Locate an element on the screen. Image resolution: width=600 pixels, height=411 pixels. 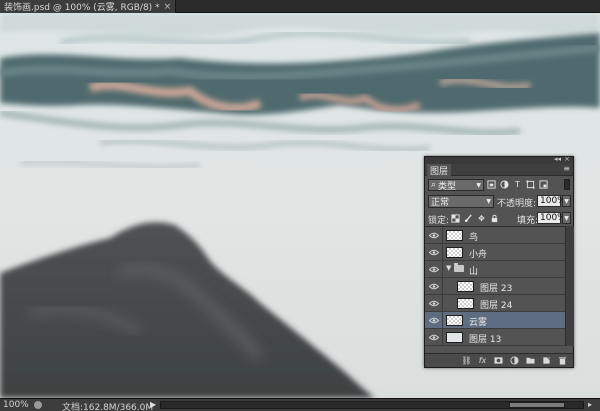
document-info: 文档:162.8M/366.0M is located at coordinates (108, 407).